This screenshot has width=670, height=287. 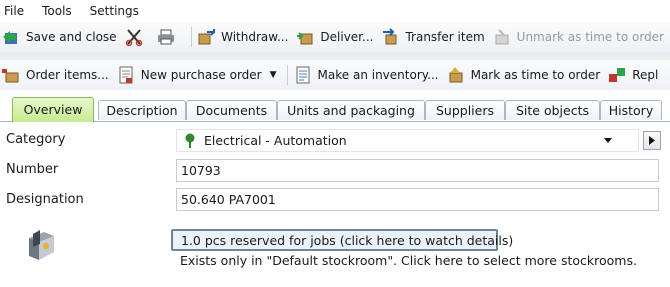 What do you see at coordinates (53, 109) in the screenshot?
I see `tab-overview: Overview` at bounding box center [53, 109].